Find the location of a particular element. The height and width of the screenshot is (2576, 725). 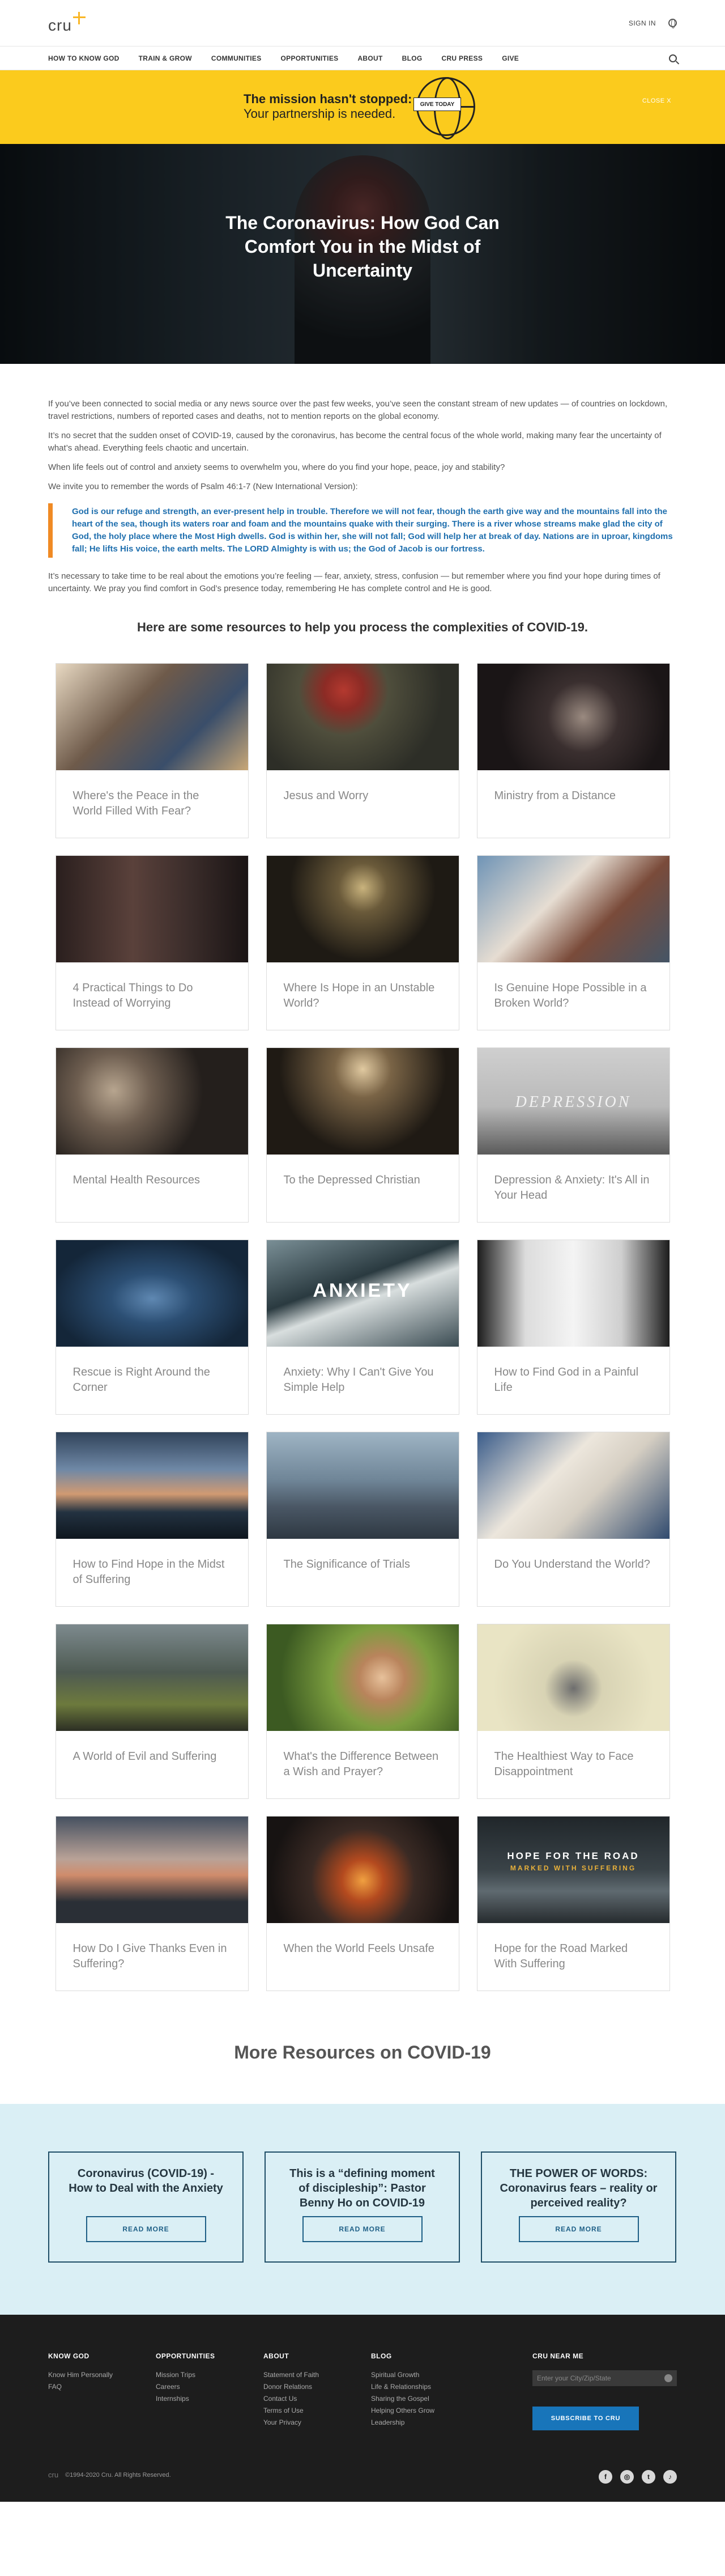

nav-item-communities: COMMUNITIES is located at coordinates (236, 58).